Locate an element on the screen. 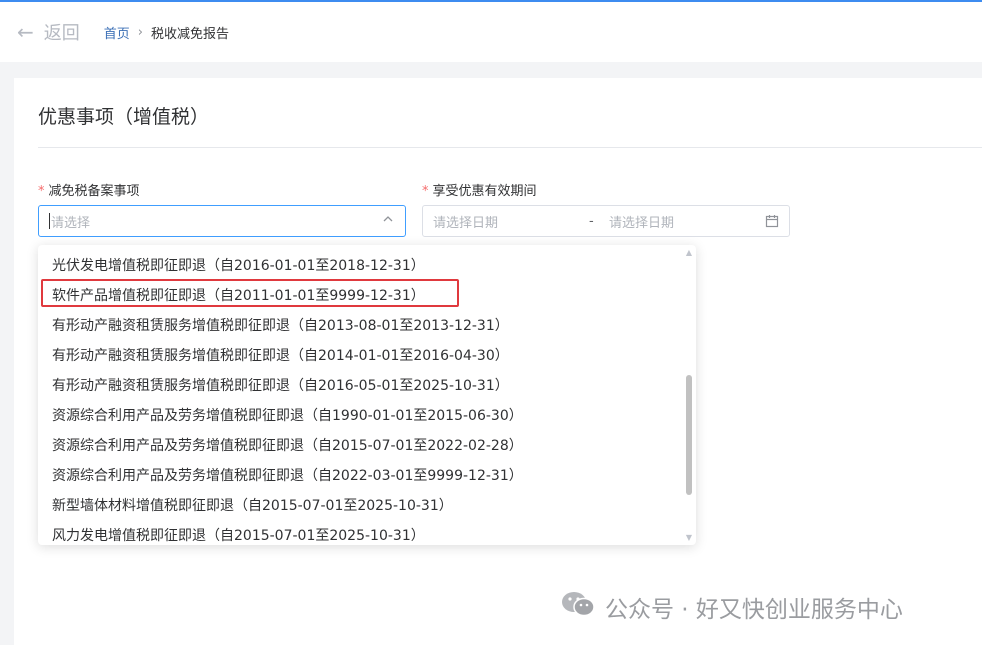 The image size is (982, 645). filing-item-select: 请选择 is located at coordinates (222, 221).